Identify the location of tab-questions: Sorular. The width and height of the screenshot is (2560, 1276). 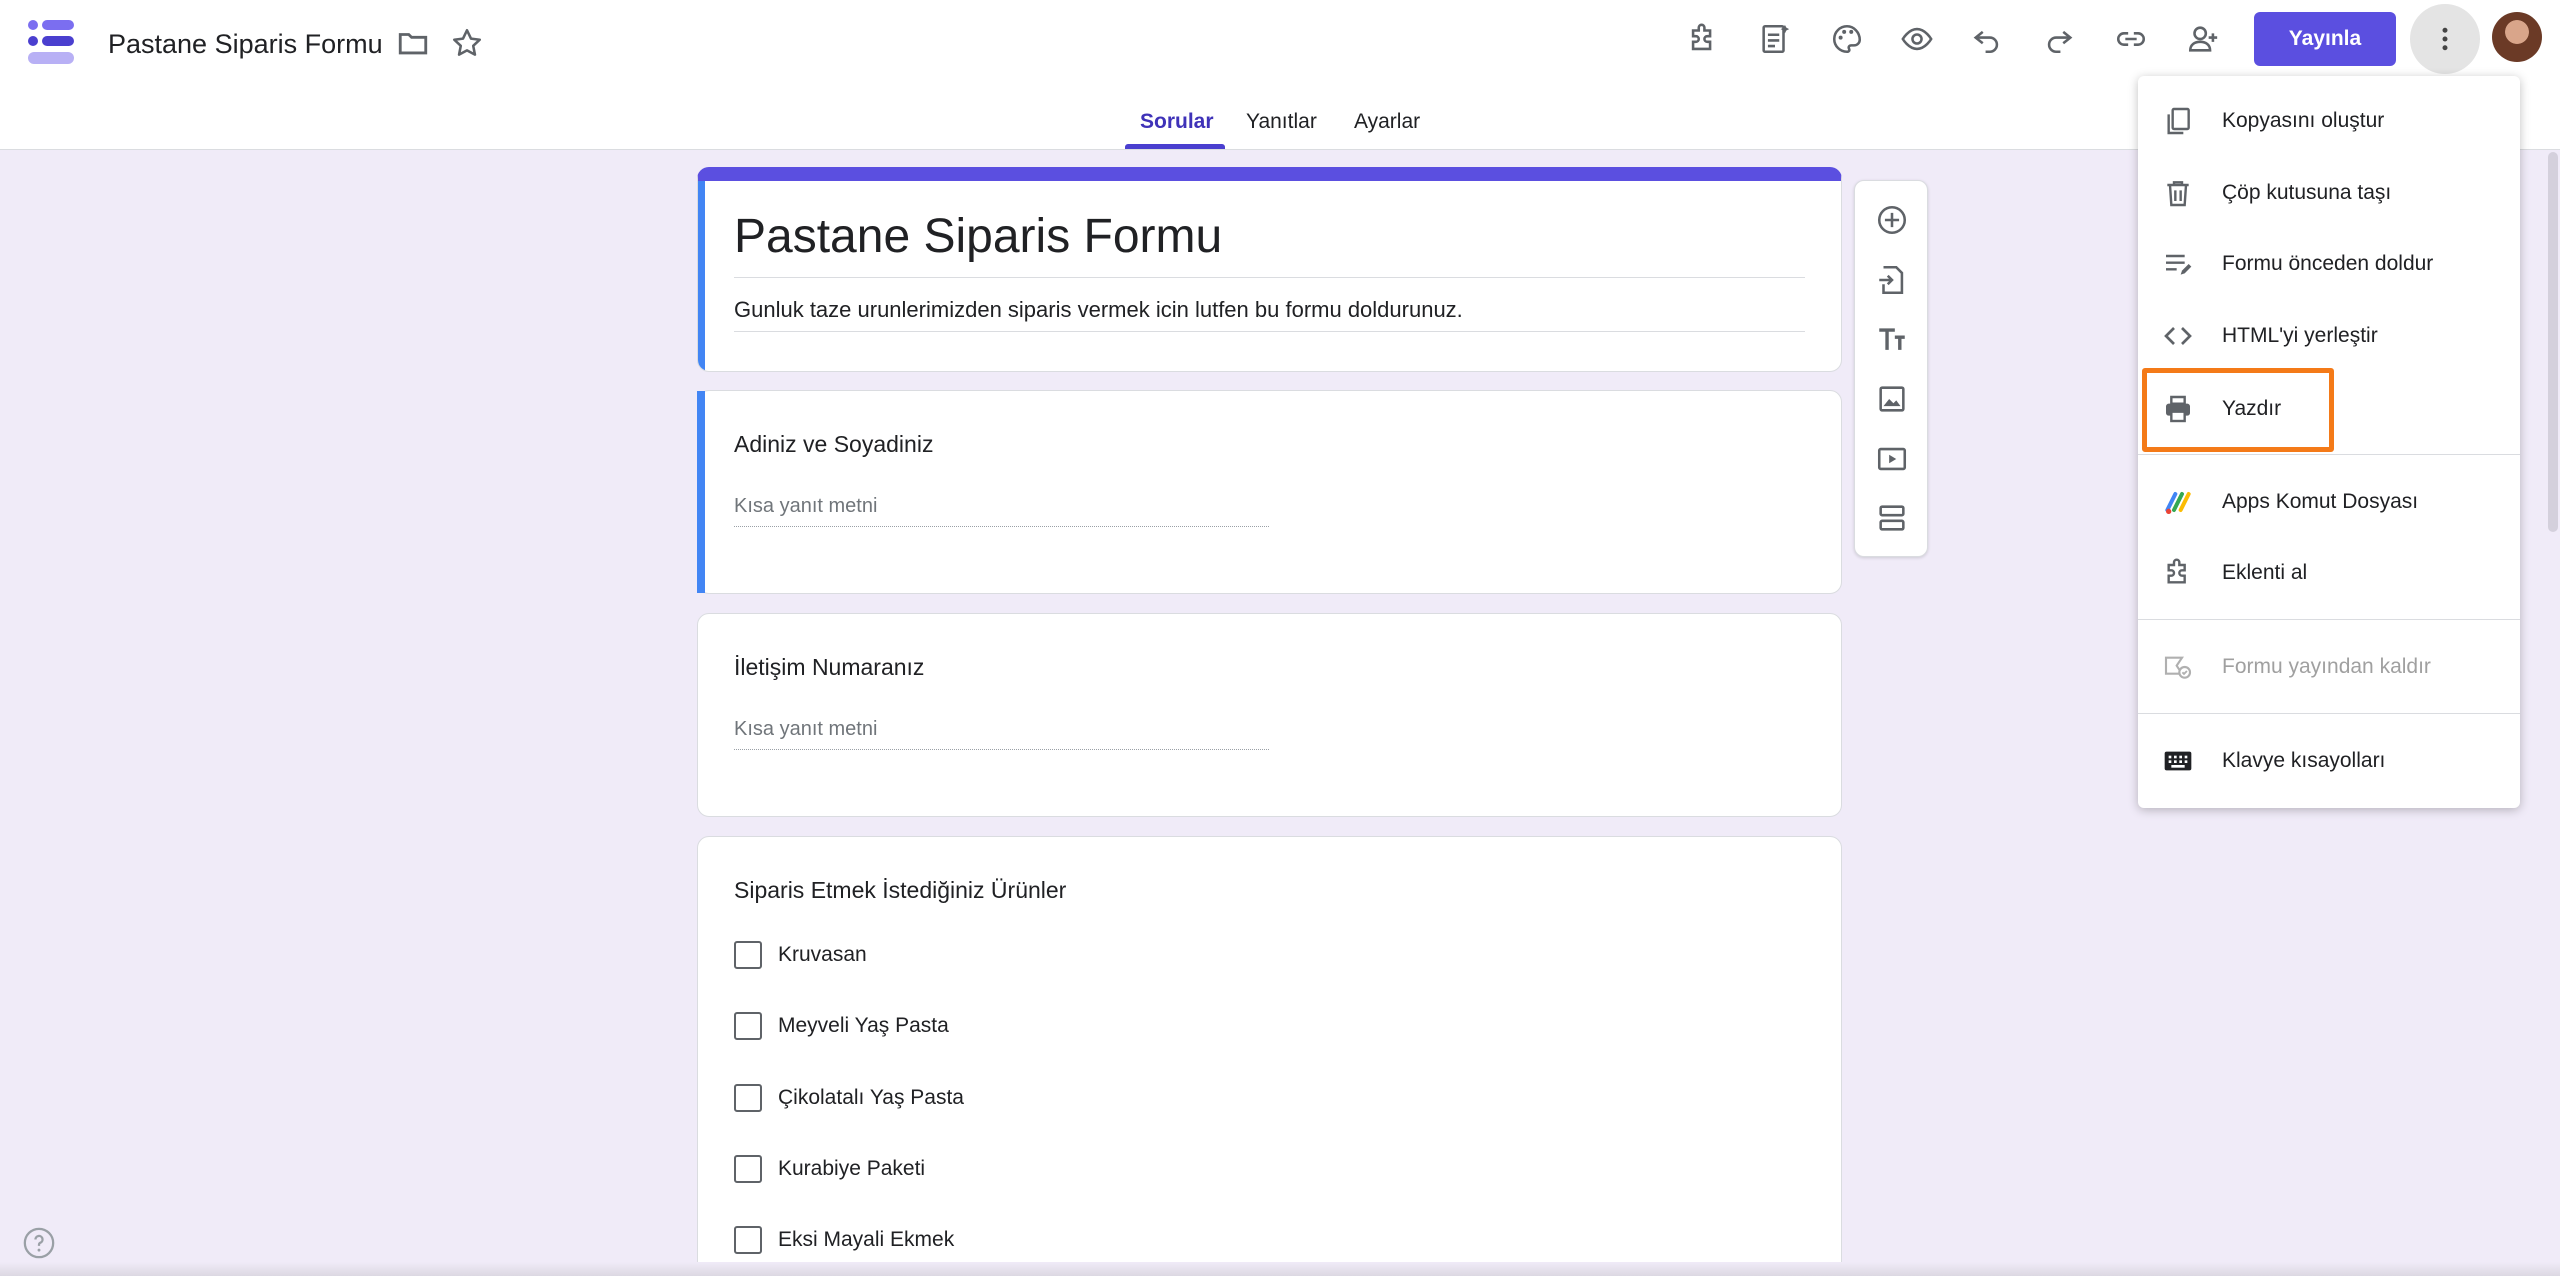
(1177, 122).